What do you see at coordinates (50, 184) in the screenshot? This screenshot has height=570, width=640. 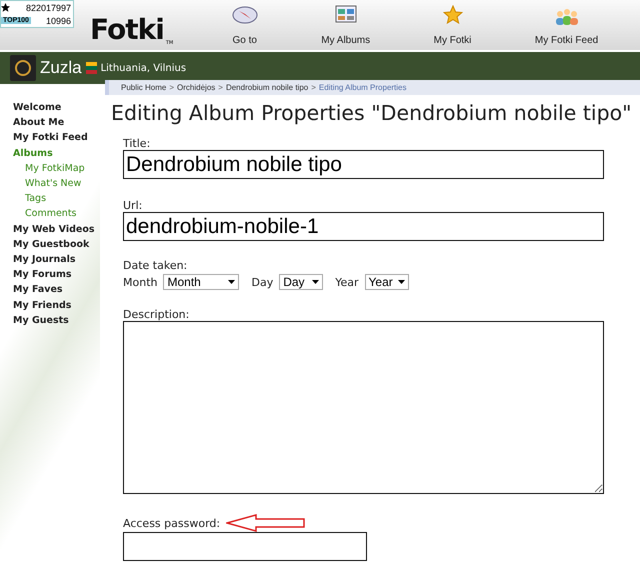 I see `sidebar-sublink: What's New` at bounding box center [50, 184].